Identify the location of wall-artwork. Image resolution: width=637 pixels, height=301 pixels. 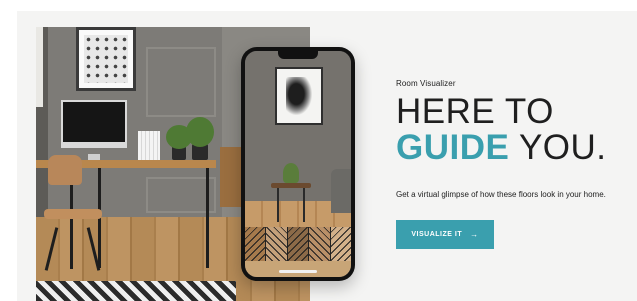
(106, 59).